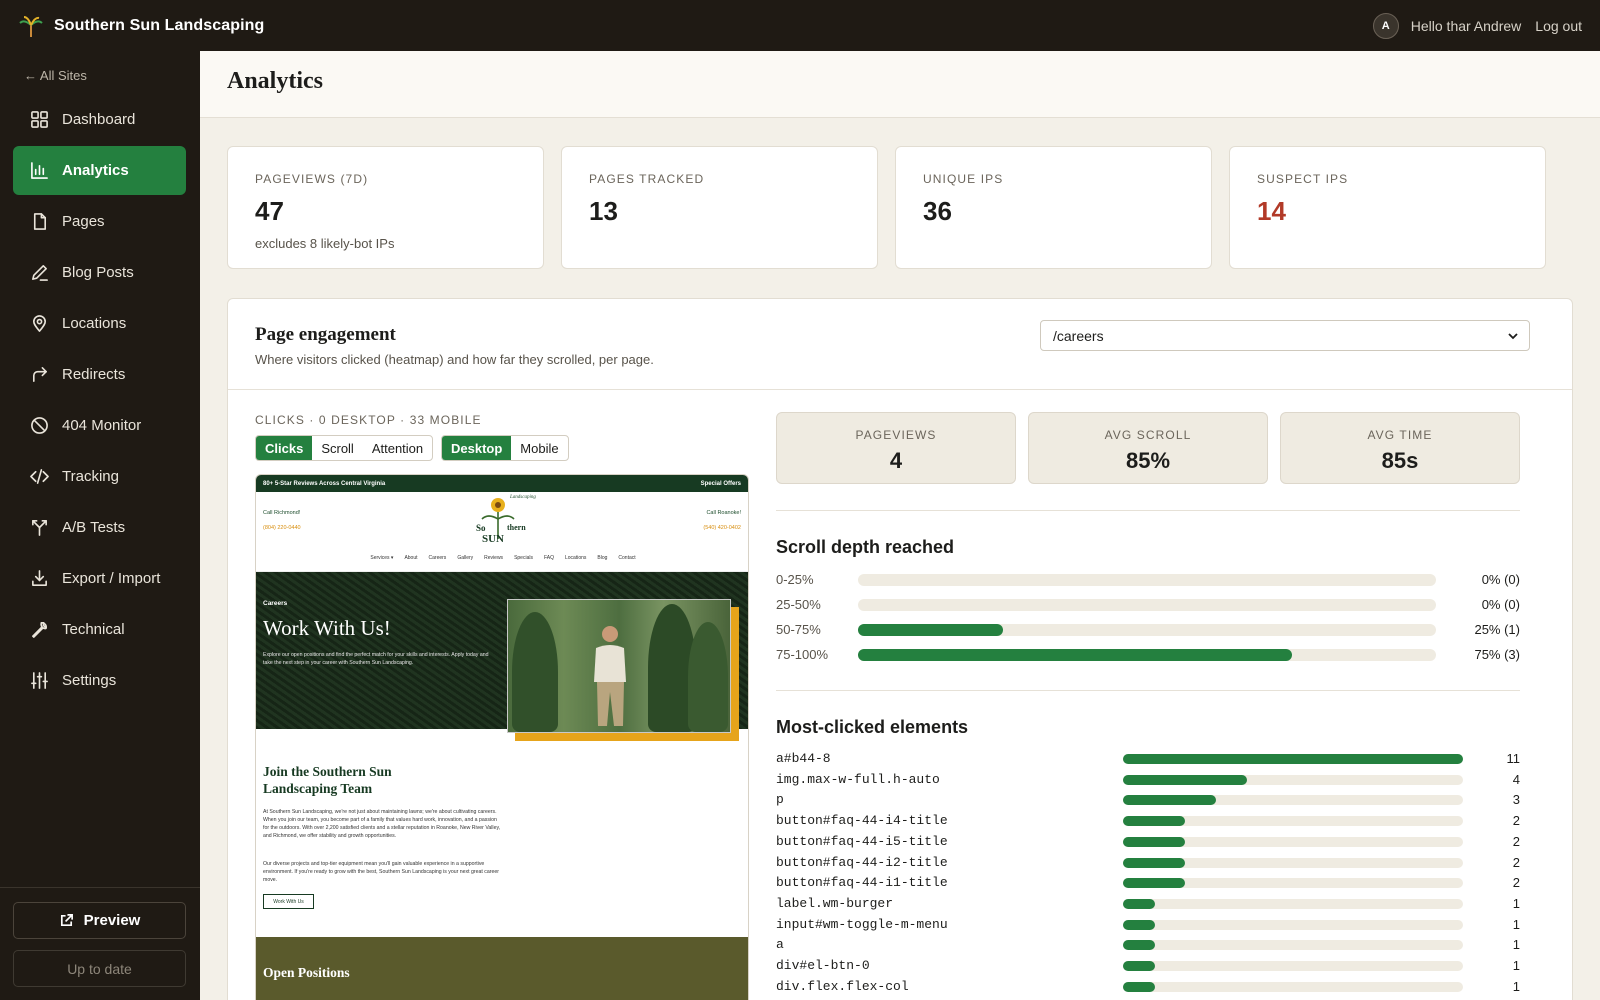 This screenshot has width=1600, height=1000. I want to click on page-select: /careers, so click(1285, 335).